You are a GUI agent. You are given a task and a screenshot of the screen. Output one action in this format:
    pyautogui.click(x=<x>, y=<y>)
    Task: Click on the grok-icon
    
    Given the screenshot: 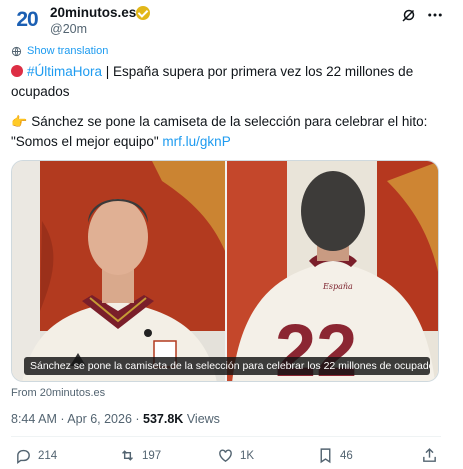 What is the action you would take?
    pyautogui.click(x=409, y=15)
    